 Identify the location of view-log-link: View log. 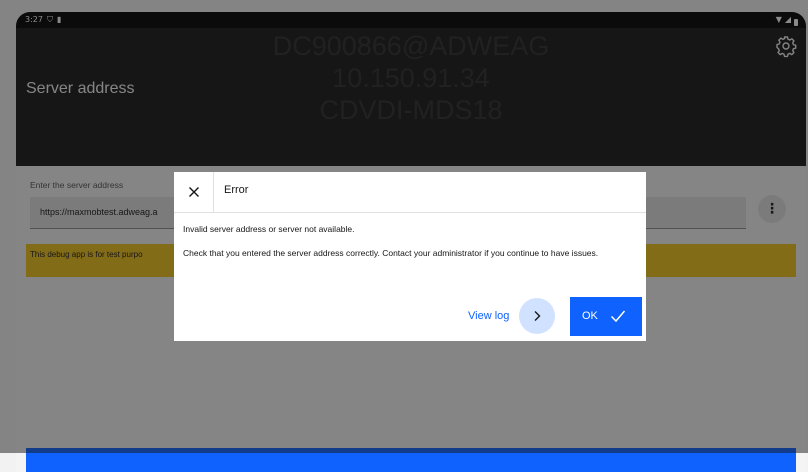
(488, 316).